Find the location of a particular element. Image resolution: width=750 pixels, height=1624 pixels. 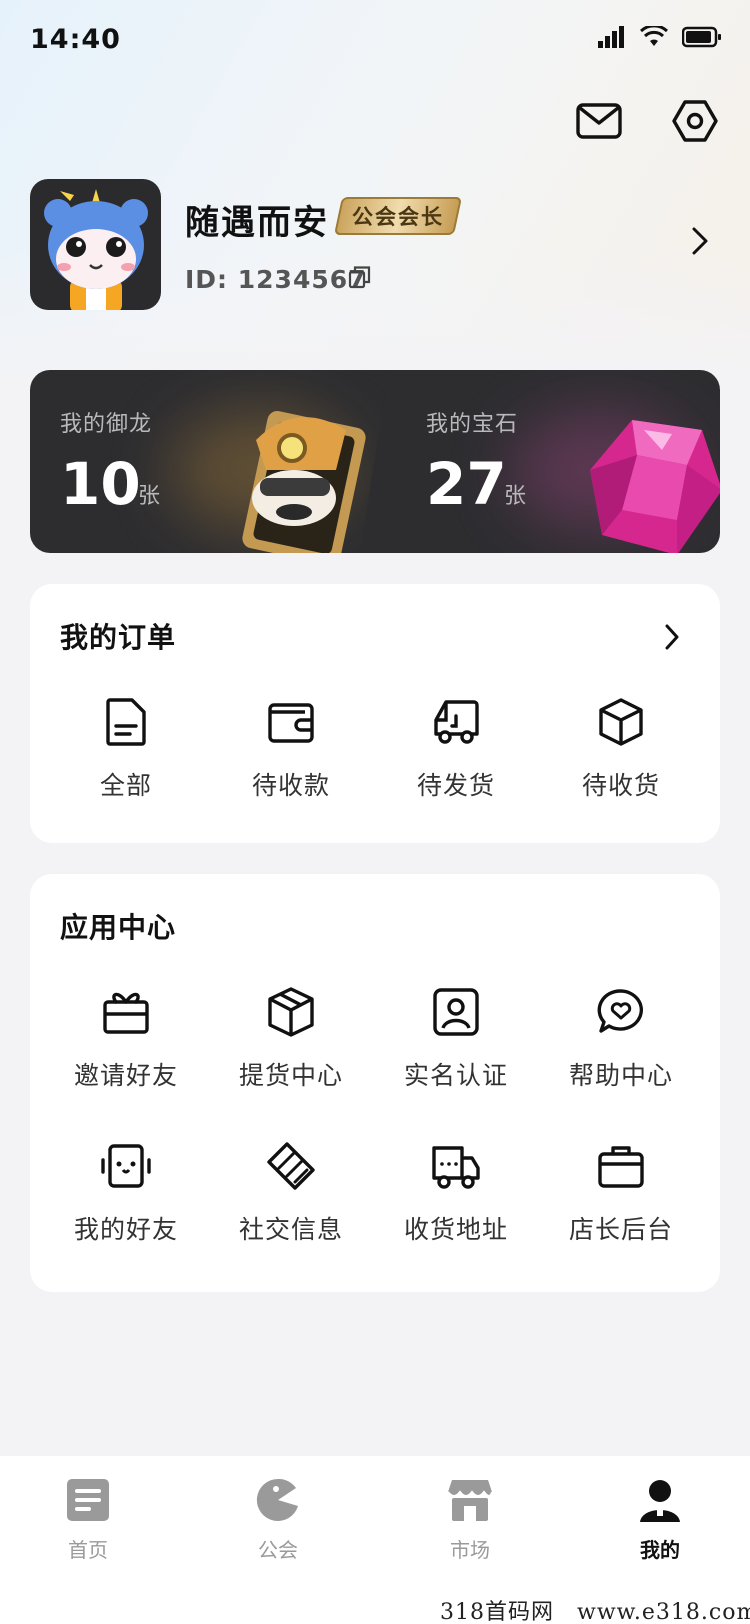

user-icon is located at coordinates (660, 1501).